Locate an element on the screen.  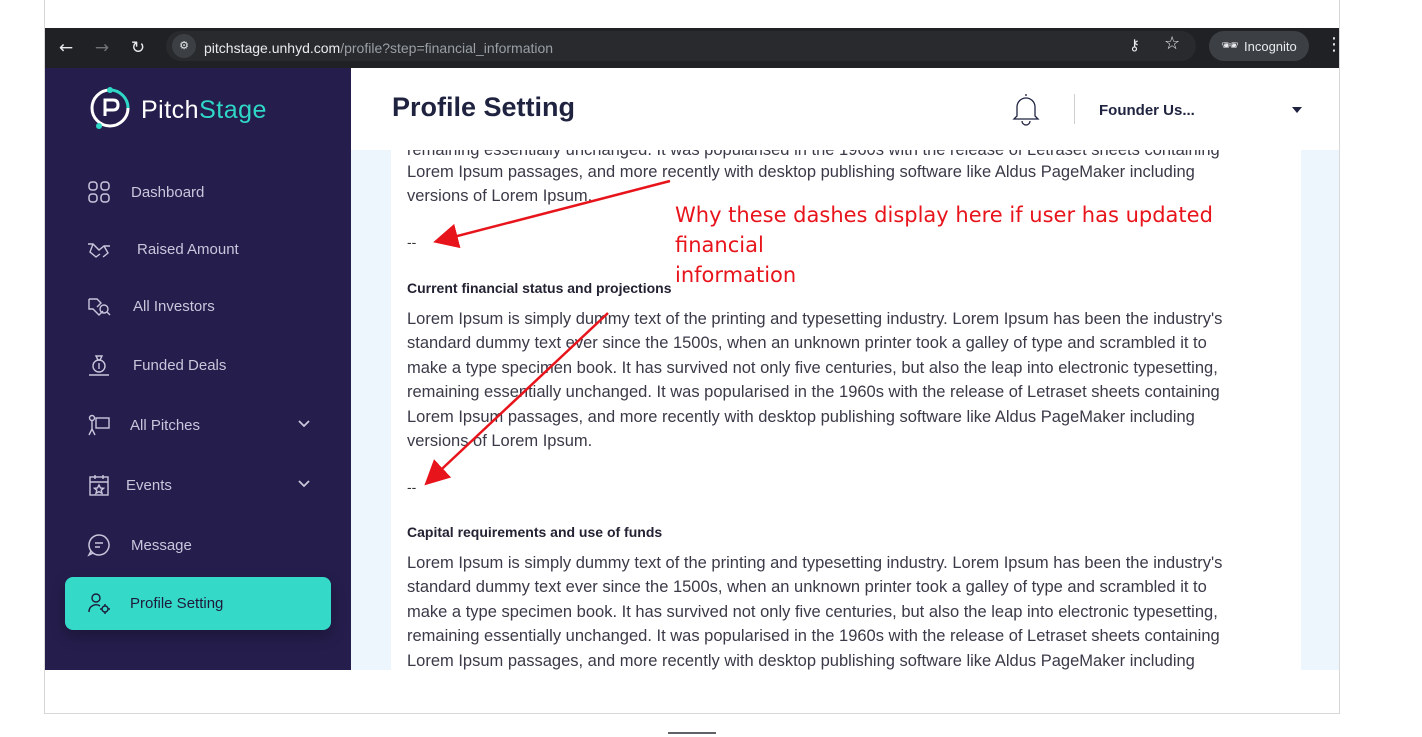
menu-kebab-icon: ⋮ is located at coordinates (1332, 44).